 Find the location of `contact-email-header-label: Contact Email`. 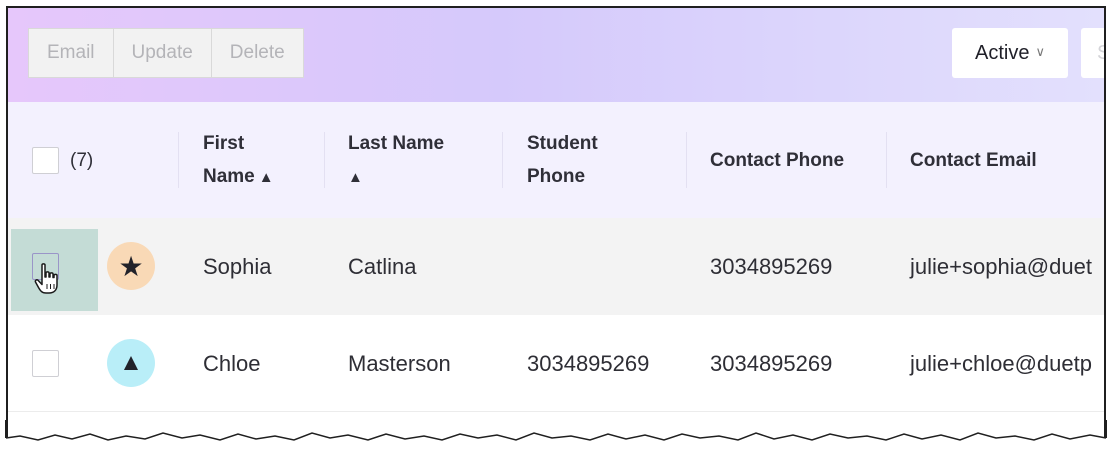

contact-email-header-label: Contact Email is located at coordinates (973, 160).